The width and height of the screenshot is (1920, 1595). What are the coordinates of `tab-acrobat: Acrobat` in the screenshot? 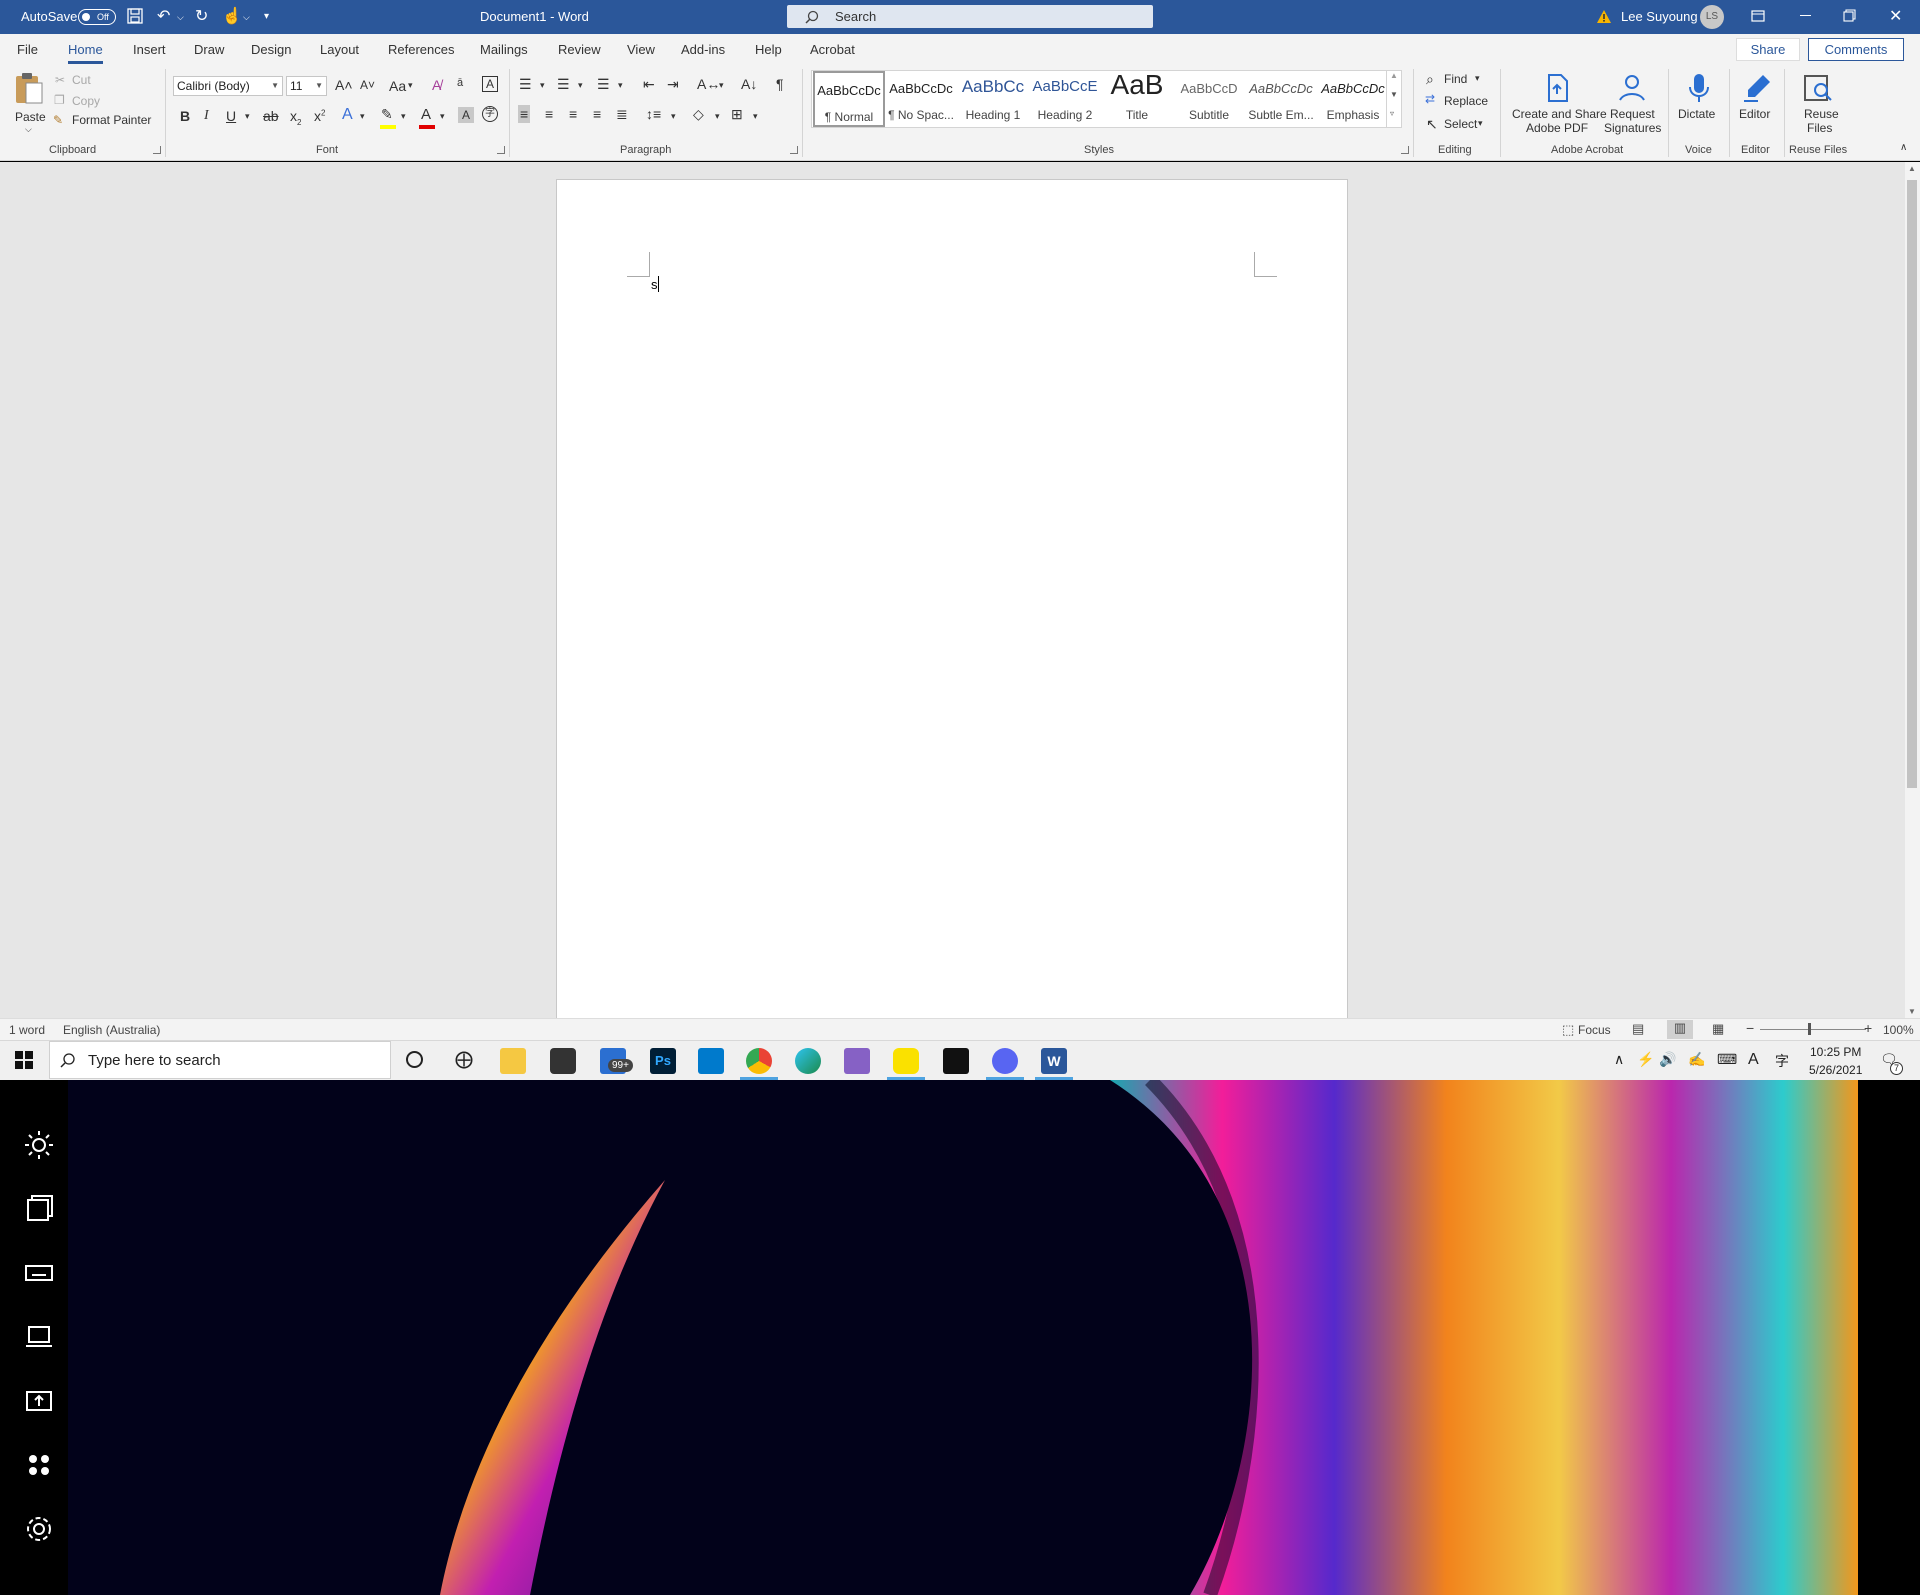 It's located at (832, 49).